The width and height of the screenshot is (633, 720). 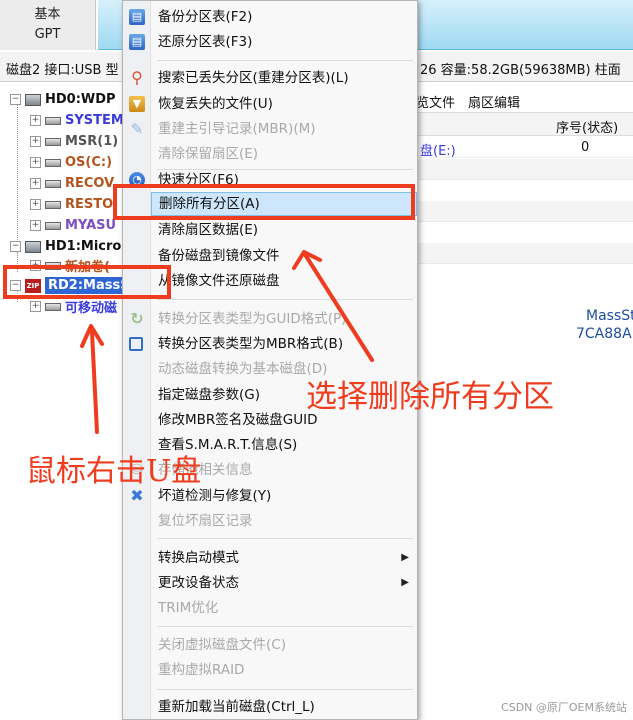 What do you see at coordinates (430, 397) in the screenshot?
I see `annotation-select-delete-all: 选择删除所有分区` at bounding box center [430, 397].